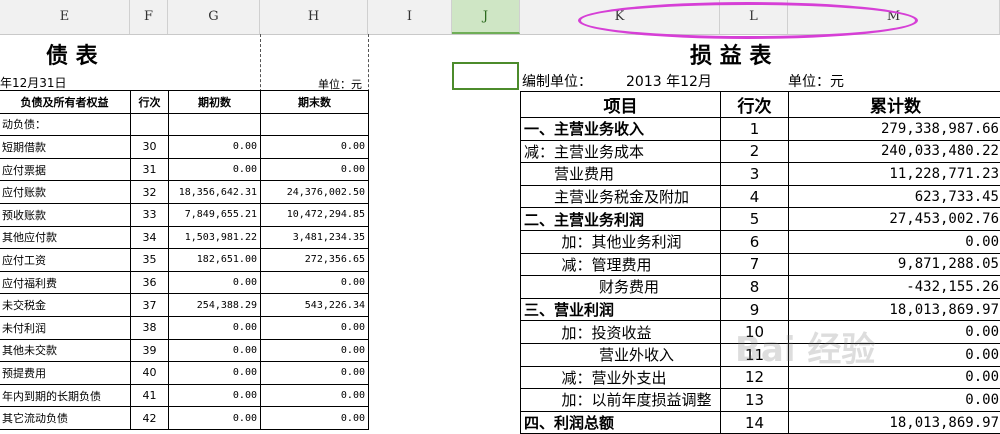  I want to click on cell-line: 35, so click(150, 260).